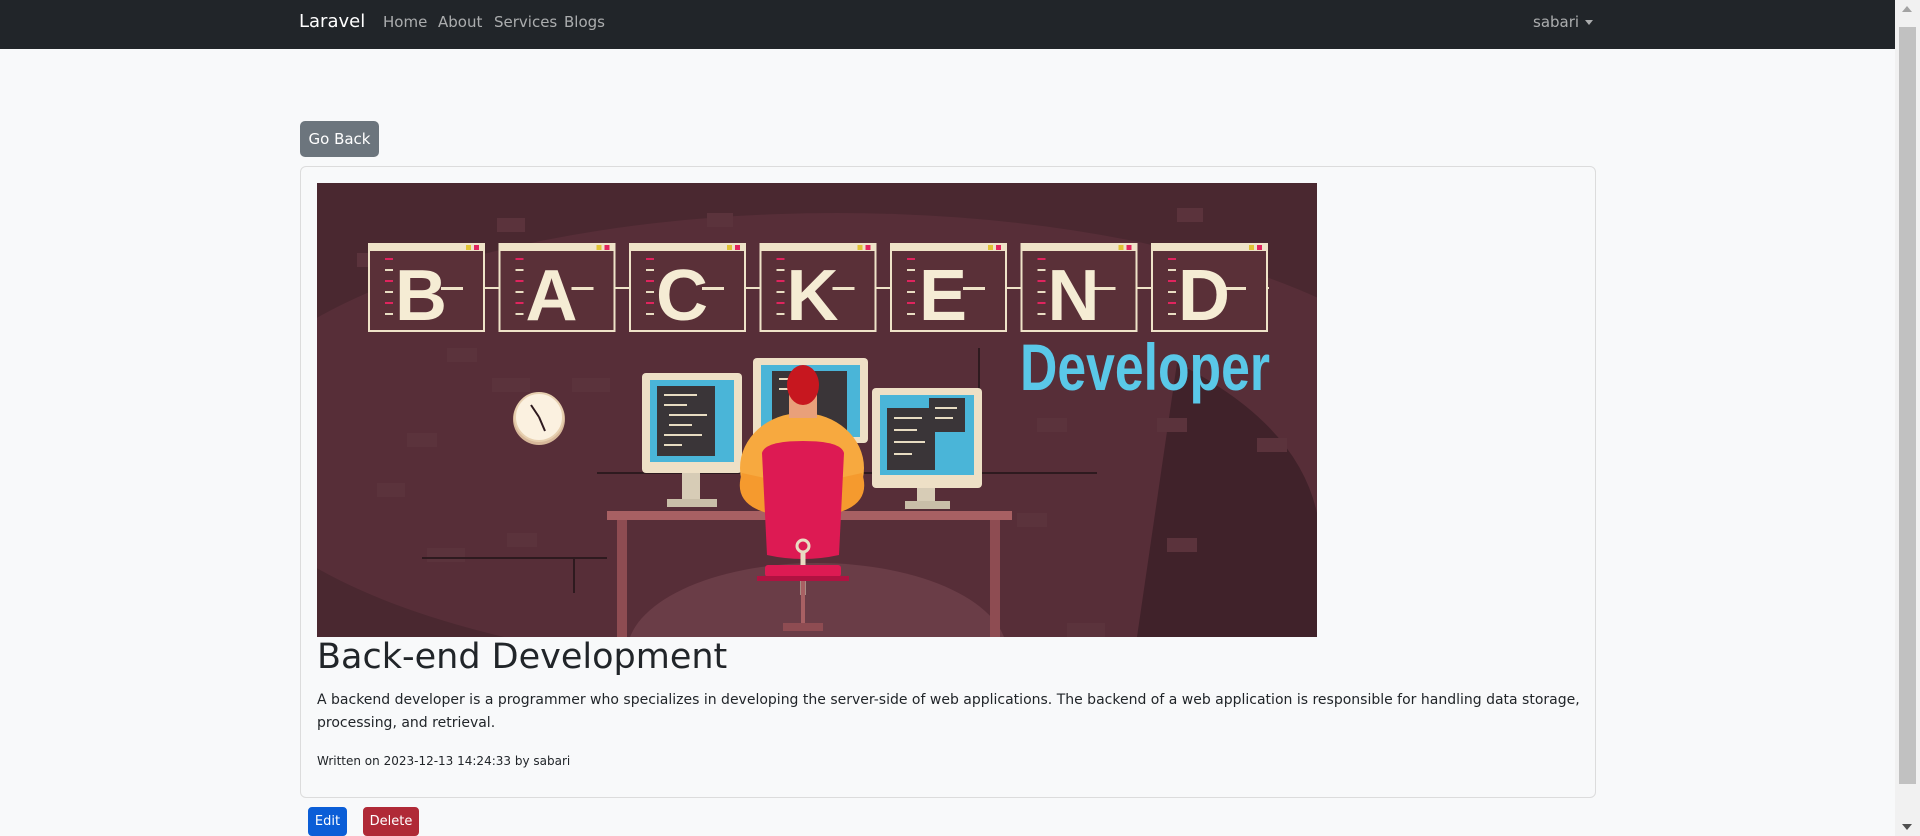  Describe the element at coordinates (1204, 296) in the screenshot. I see `hero-letter: D` at that location.